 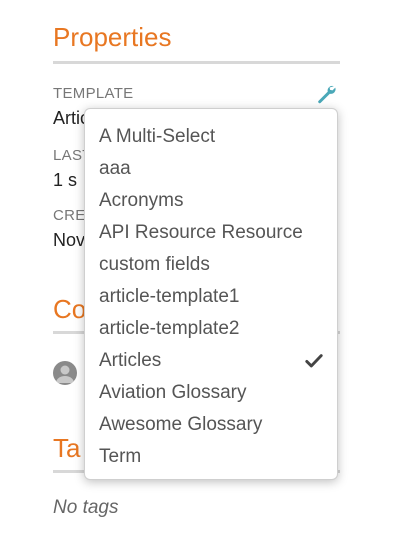 What do you see at coordinates (112, 37) in the screenshot?
I see `properties-title: Properties` at bounding box center [112, 37].